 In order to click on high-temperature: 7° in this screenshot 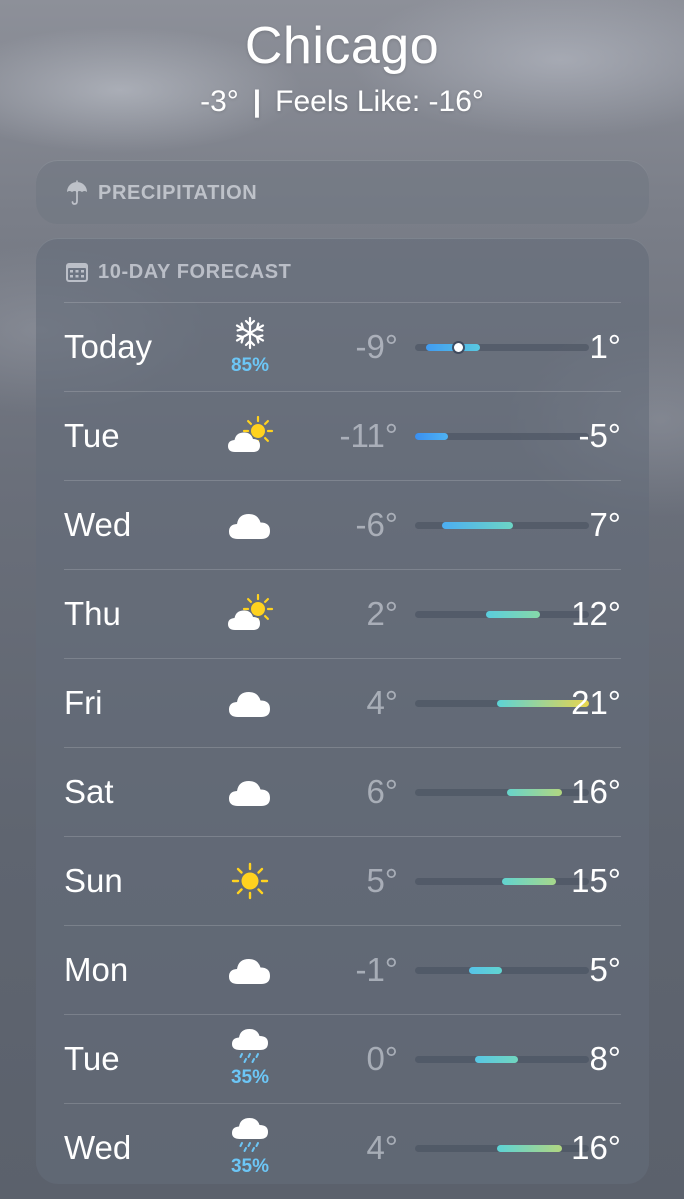, I will do `click(605, 524)`.